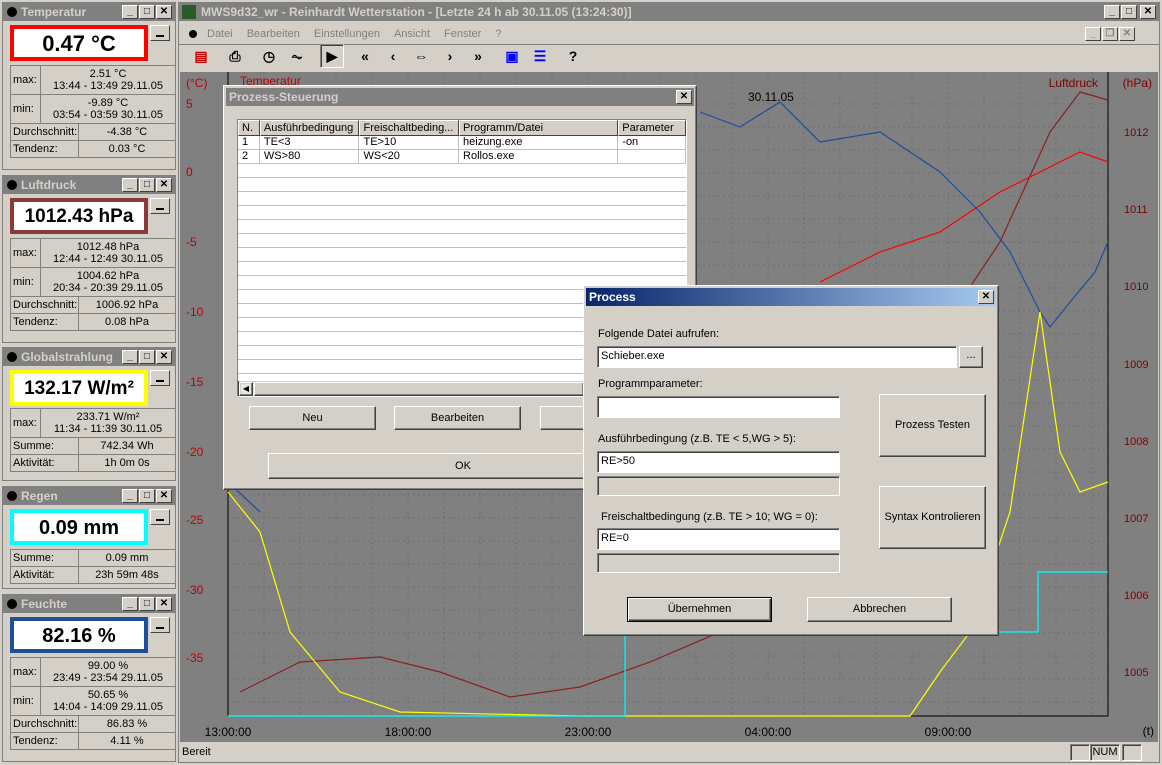 The height and width of the screenshot is (765, 1162). What do you see at coordinates (450, 56) in the screenshot?
I see `next-icon: ›` at bounding box center [450, 56].